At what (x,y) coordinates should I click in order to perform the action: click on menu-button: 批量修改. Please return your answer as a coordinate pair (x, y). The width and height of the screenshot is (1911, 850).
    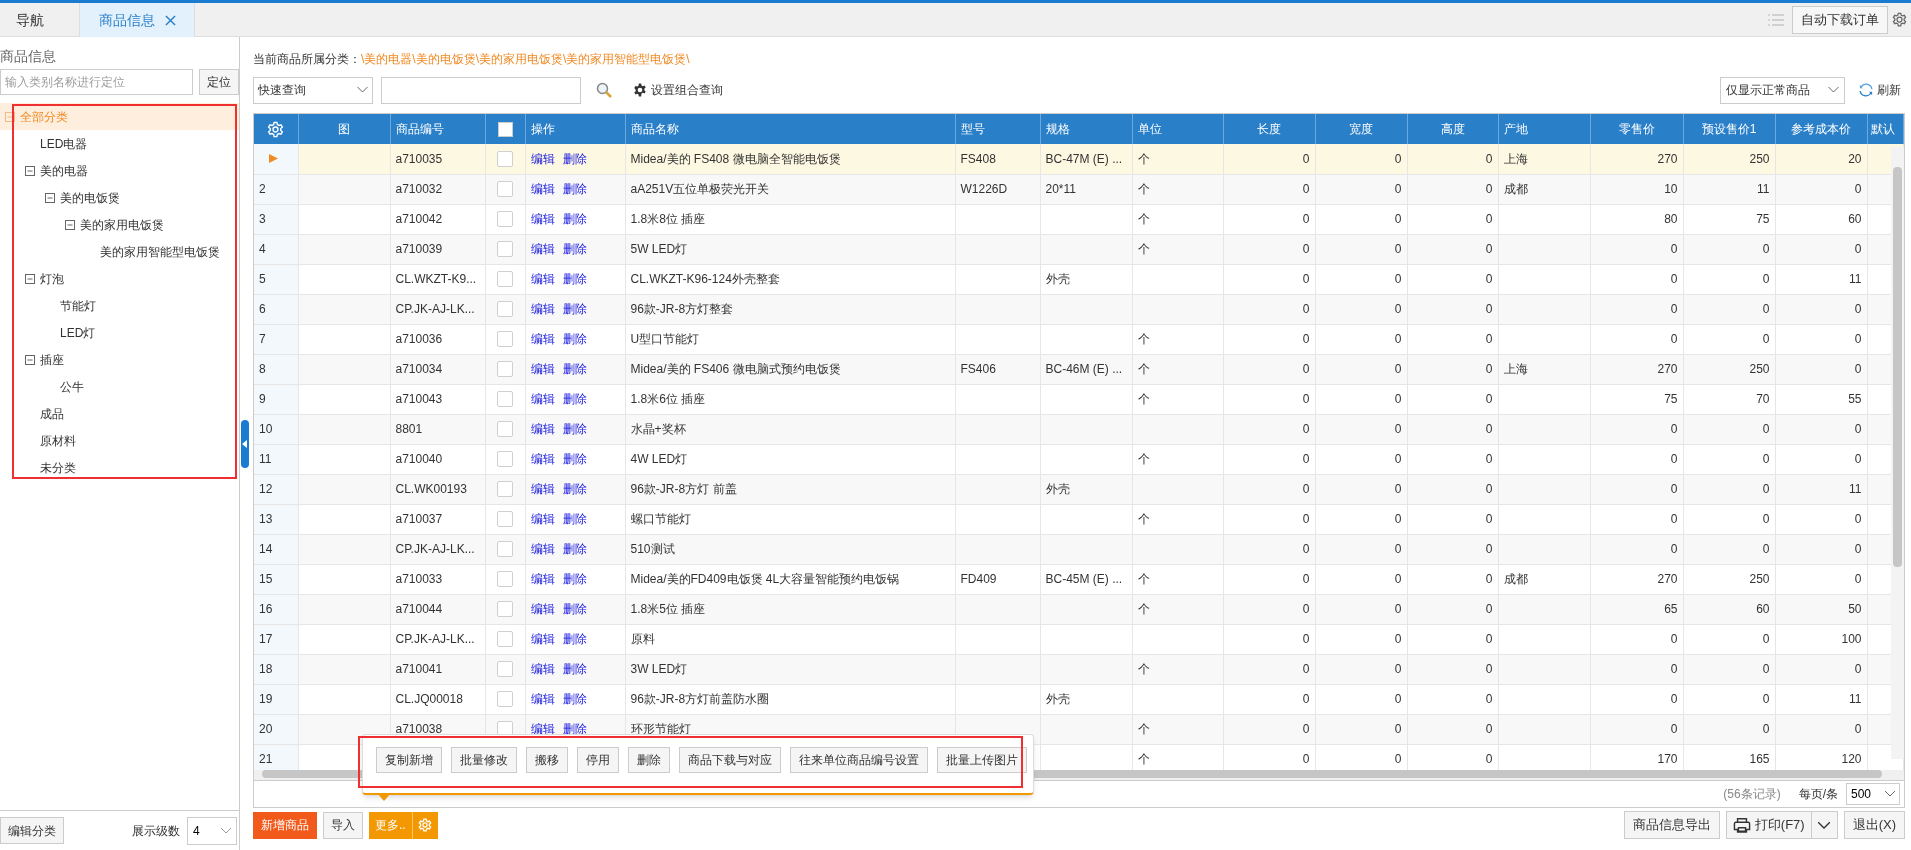
    Looking at the image, I should click on (484, 760).